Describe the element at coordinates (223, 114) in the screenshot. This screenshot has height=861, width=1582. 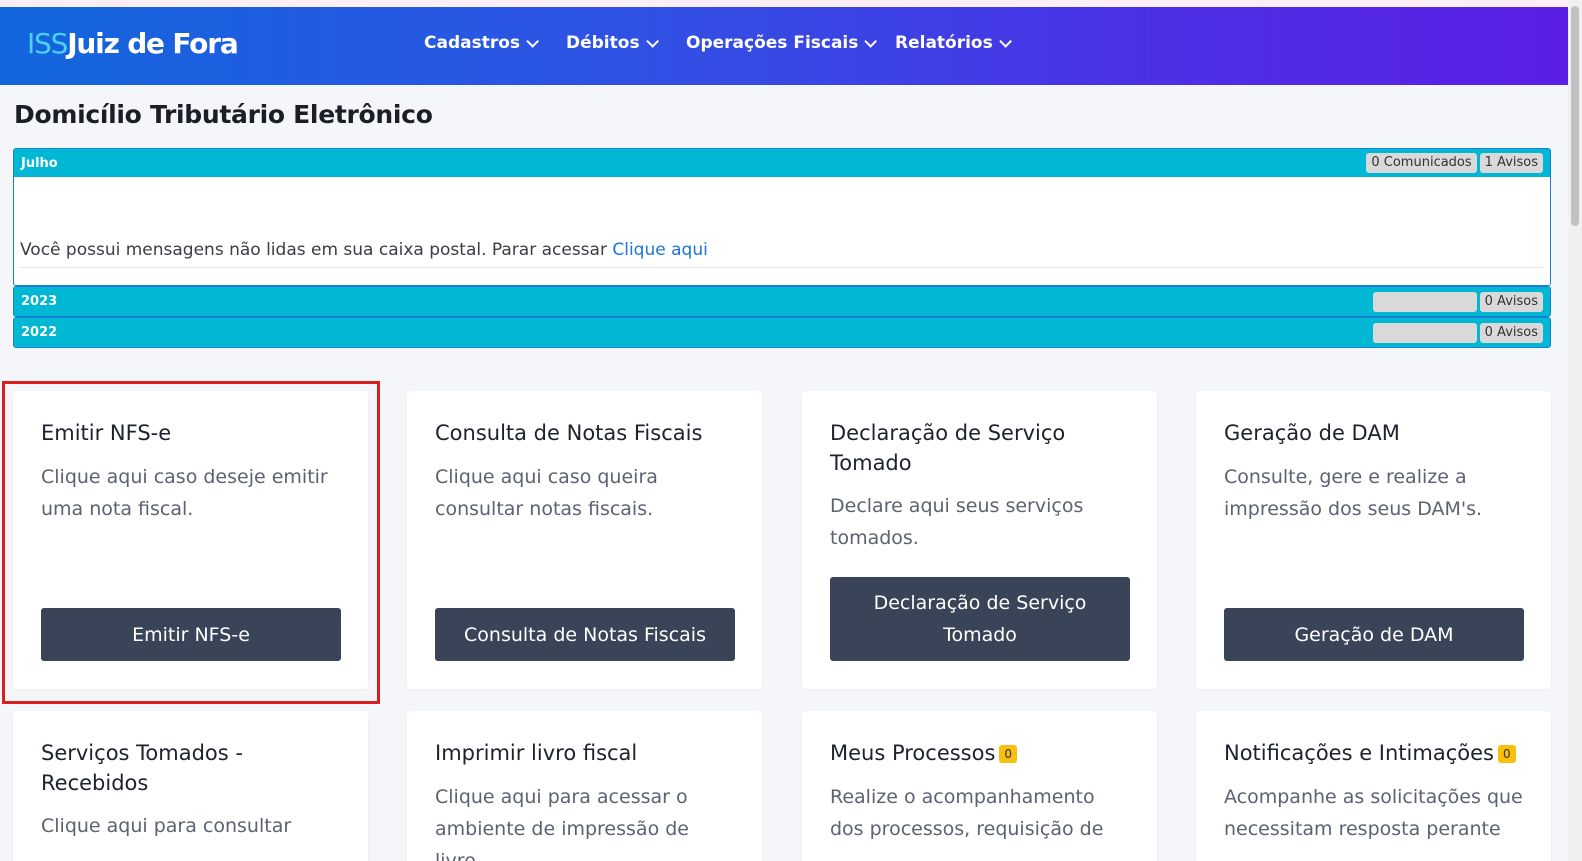
I see `page-title: Domicílio Tributário Eletrônico` at that location.